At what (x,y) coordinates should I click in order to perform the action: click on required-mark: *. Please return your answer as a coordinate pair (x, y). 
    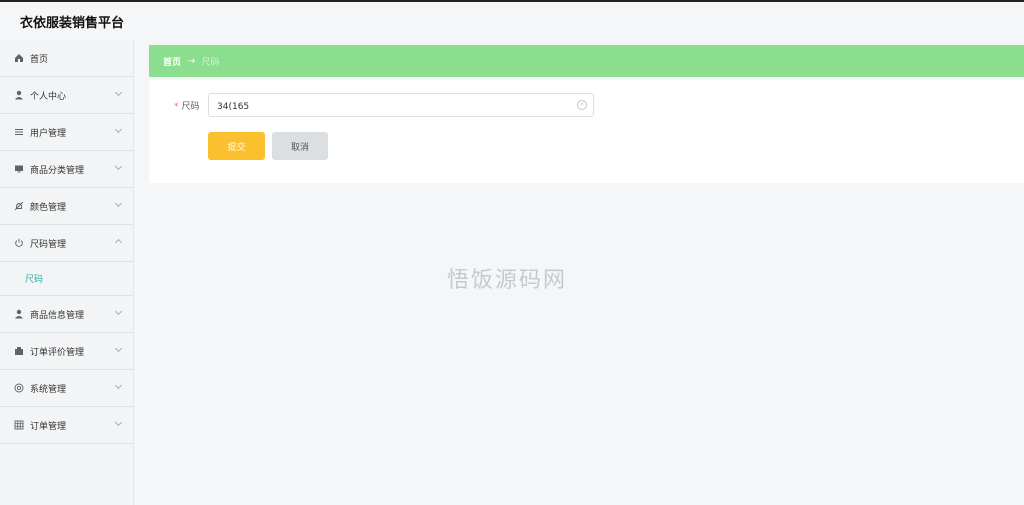
    Looking at the image, I should click on (176, 107).